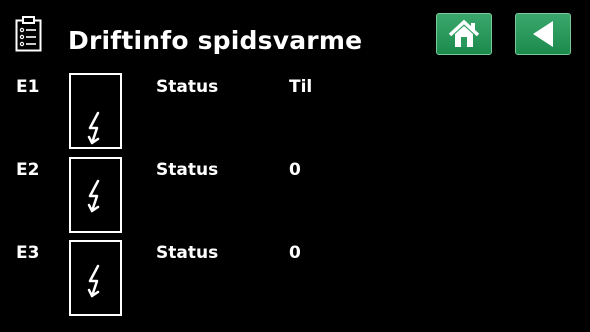  Describe the element at coordinates (28, 34) in the screenshot. I see `clipboard-list-icon` at that location.